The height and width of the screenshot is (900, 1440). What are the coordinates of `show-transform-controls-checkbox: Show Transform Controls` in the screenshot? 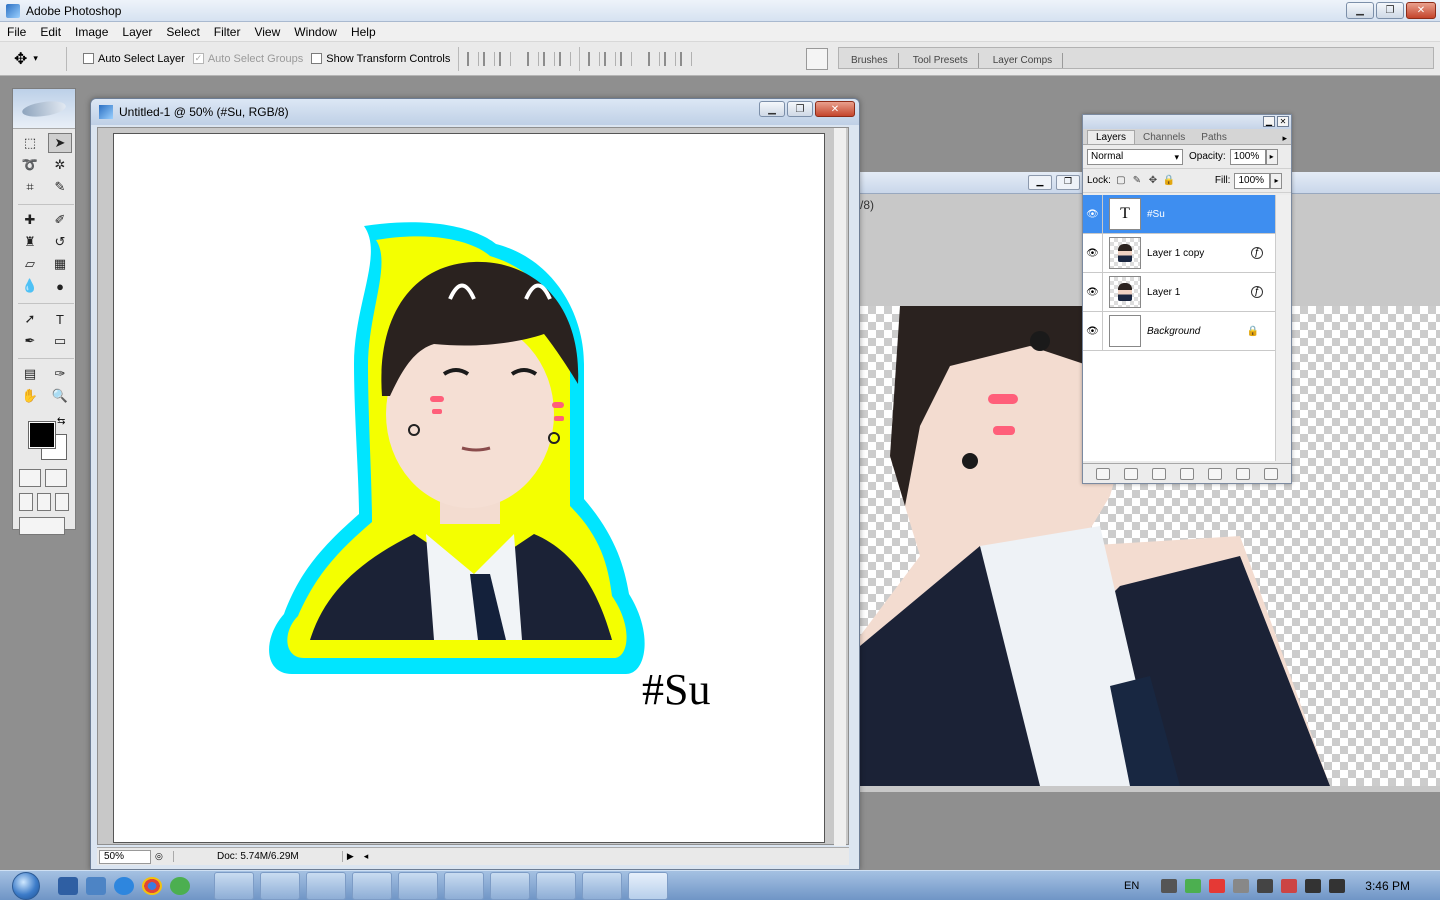 It's located at (380, 59).